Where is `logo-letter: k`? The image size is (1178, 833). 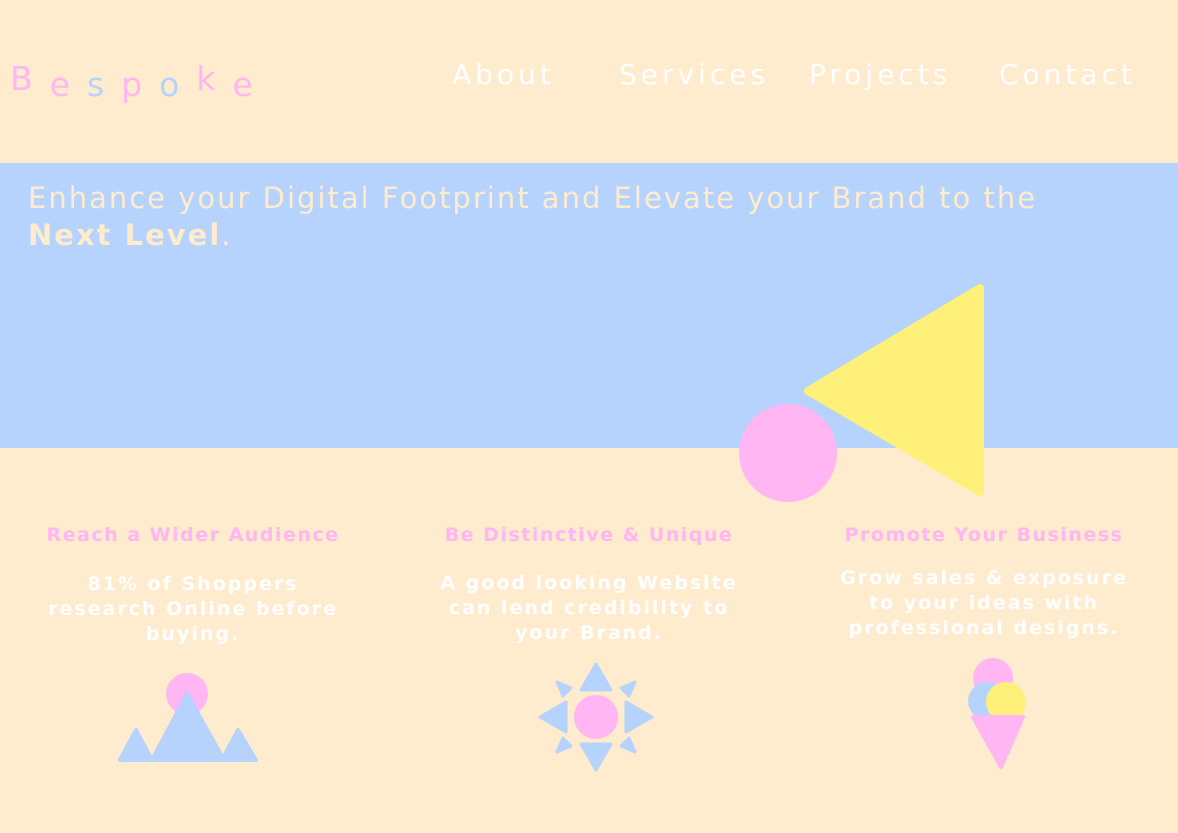 logo-letter: k is located at coordinates (206, 78).